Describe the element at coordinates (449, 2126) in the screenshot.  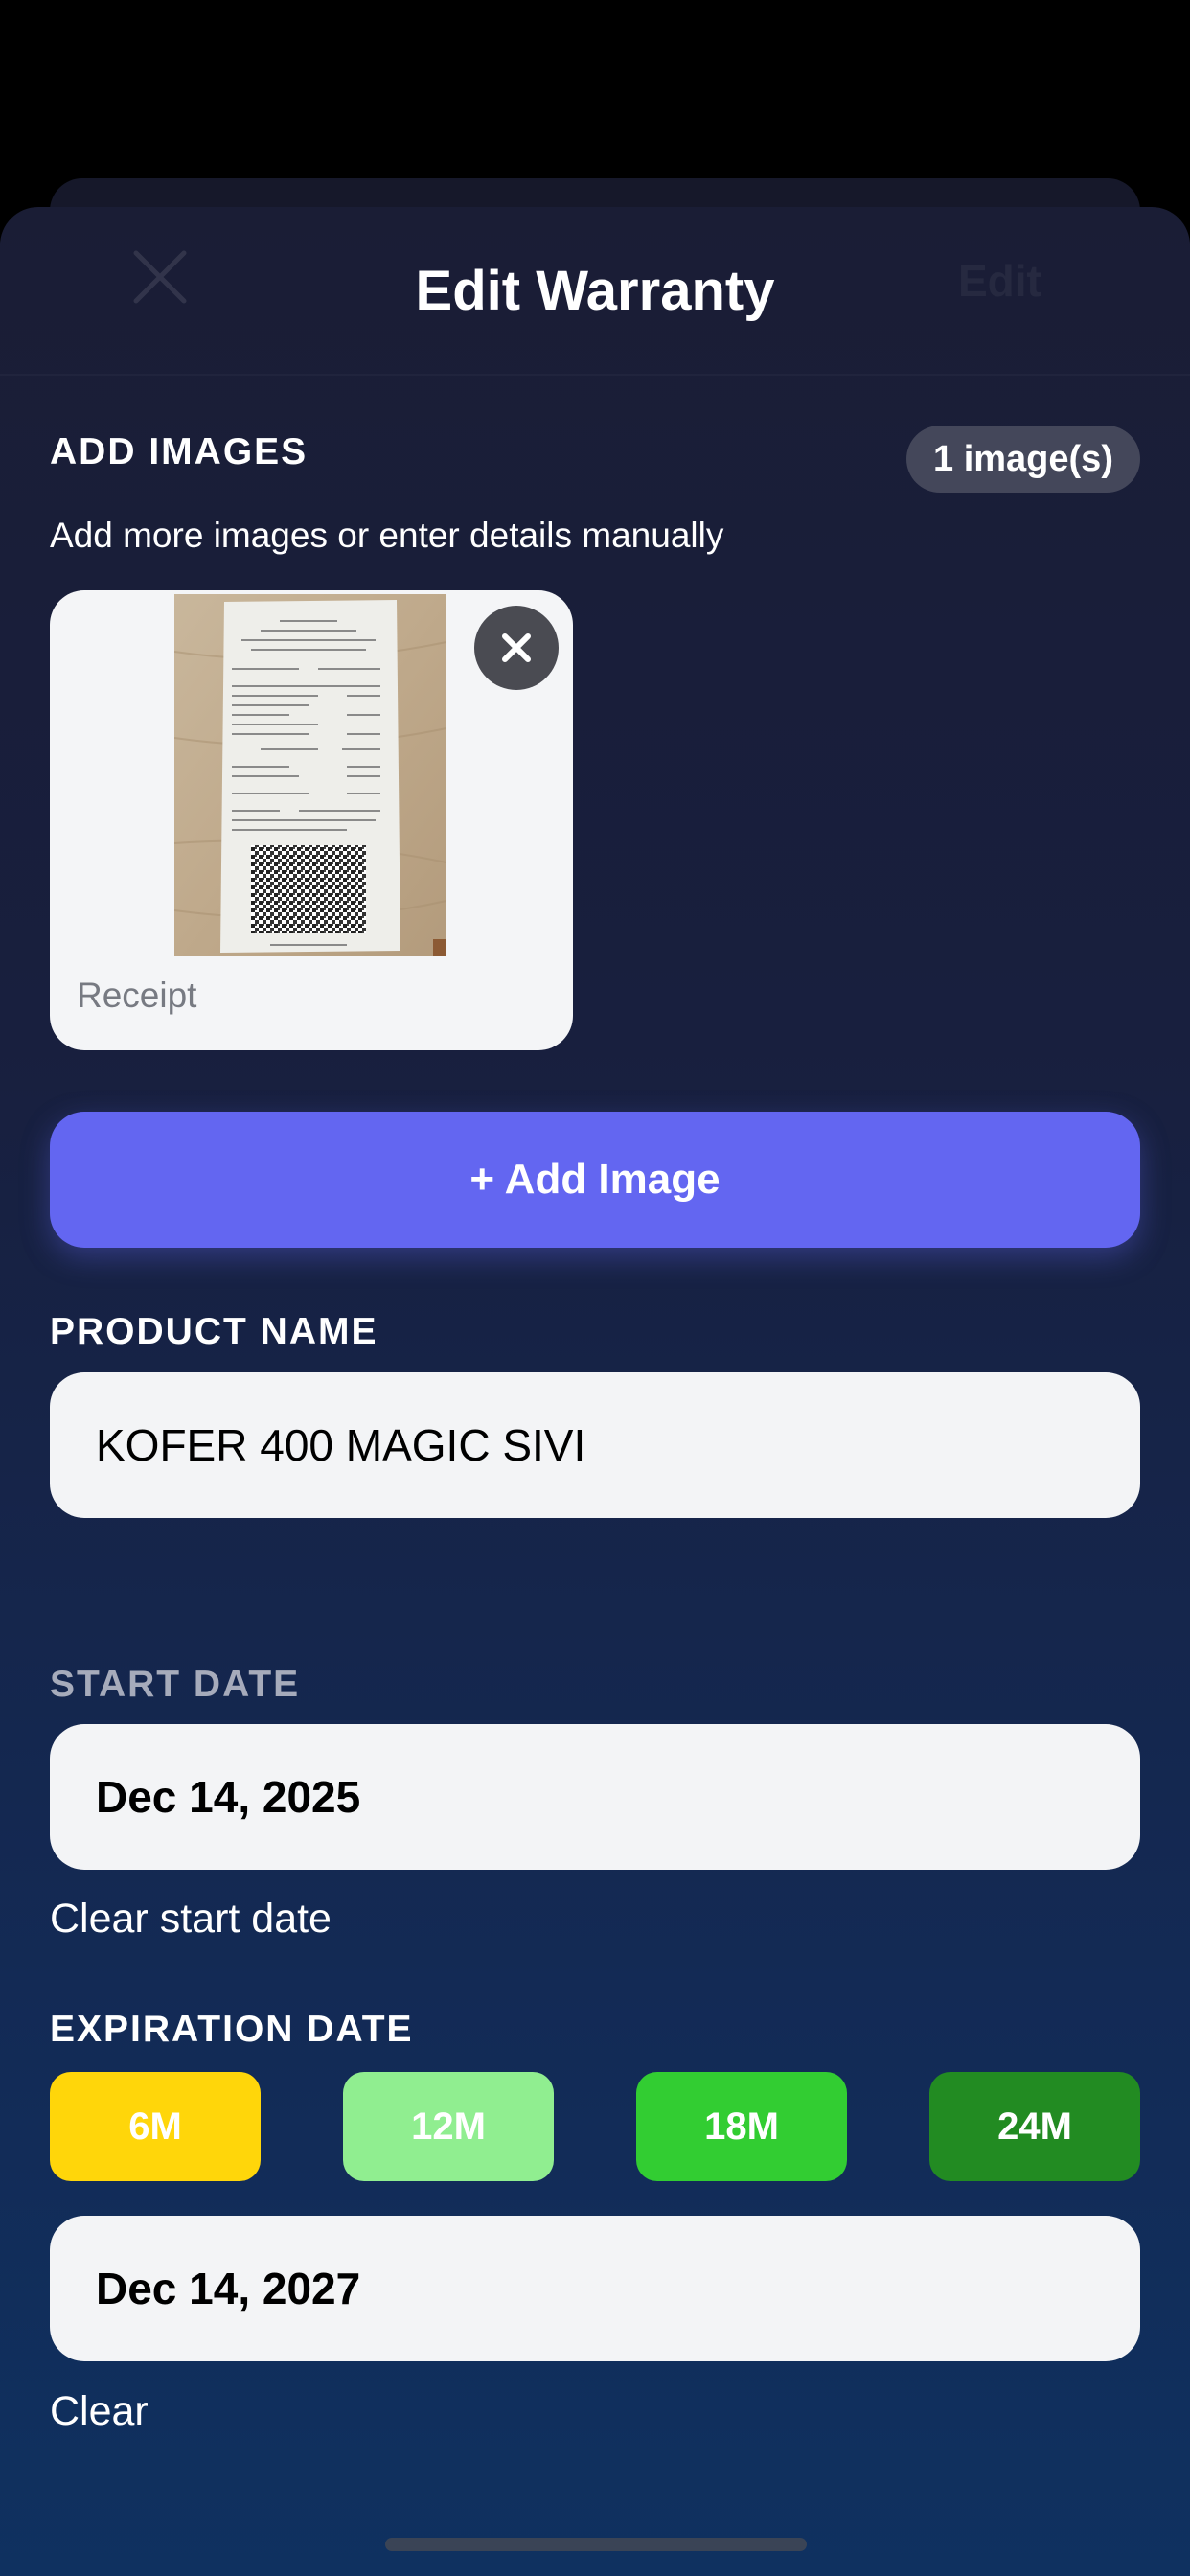
I see `preset-12m-button: 12M` at that location.